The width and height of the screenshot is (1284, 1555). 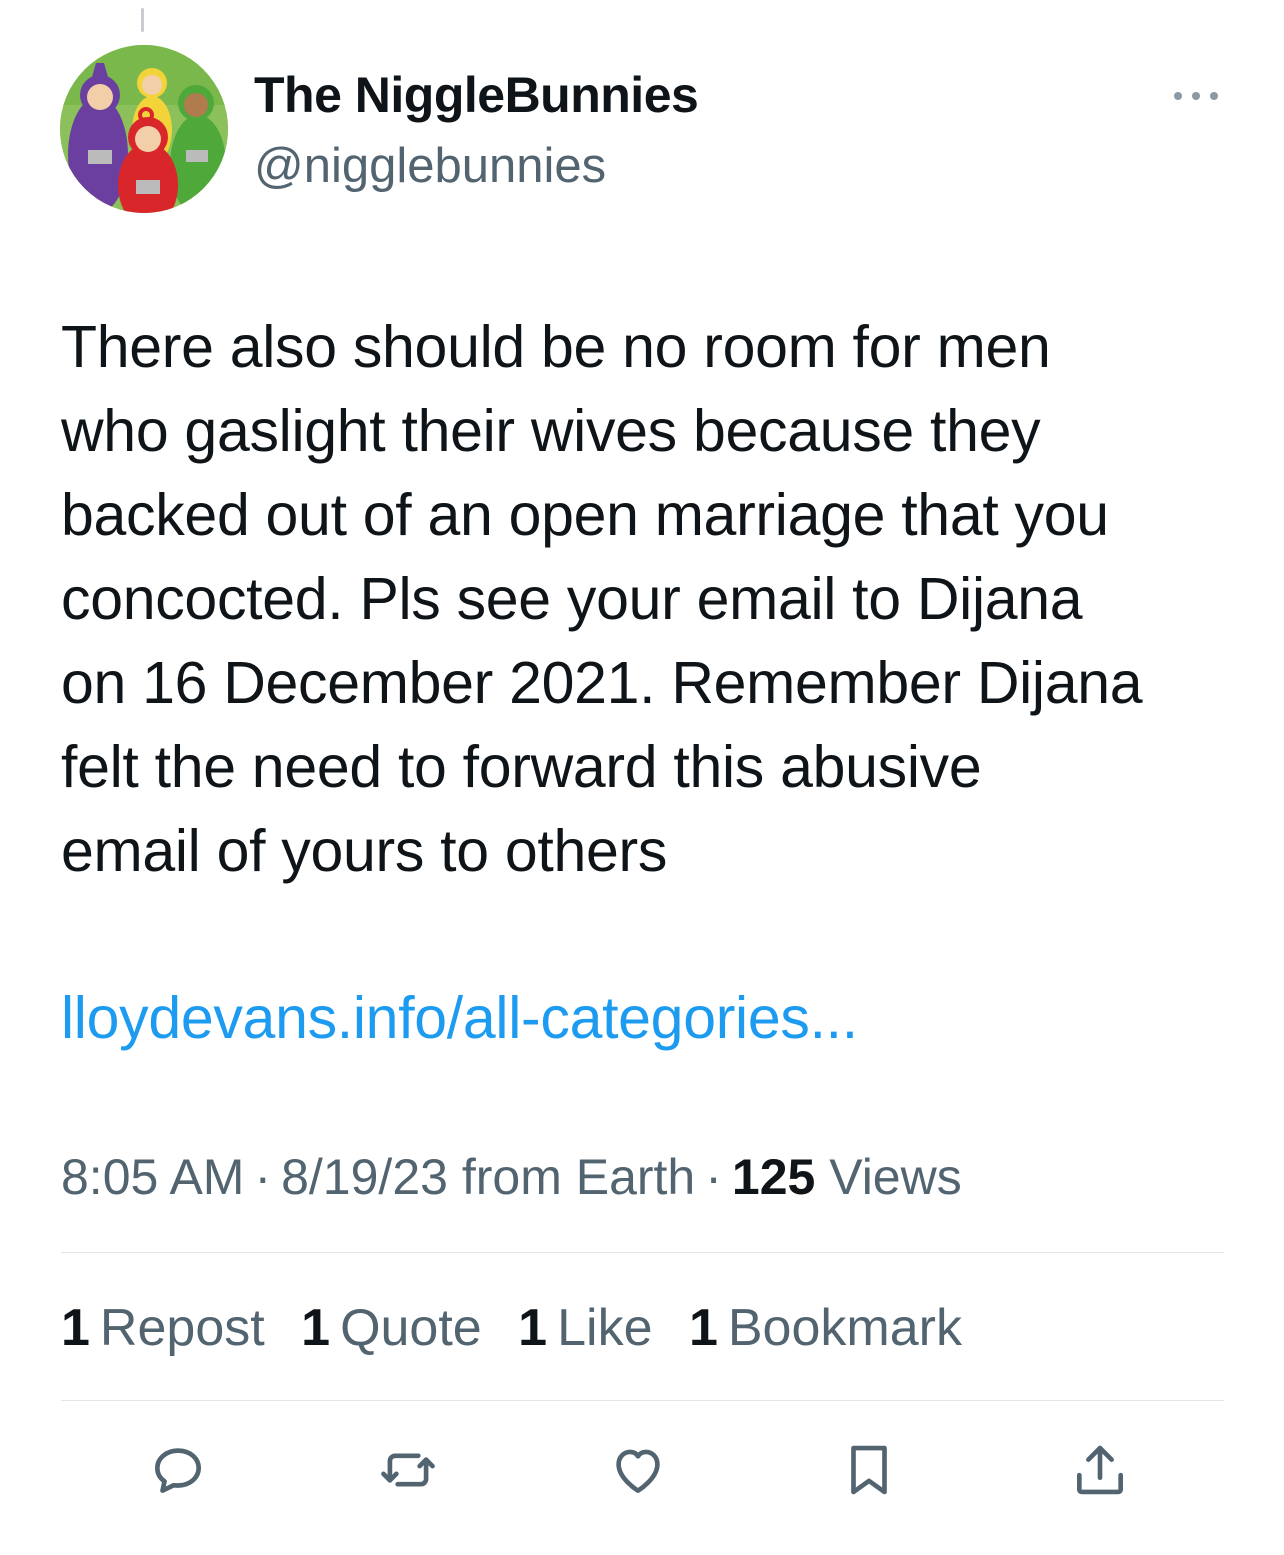 What do you see at coordinates (895, 1177) in the screenshot?
I see `views-label: Views` at bounding box center [895, 1177].